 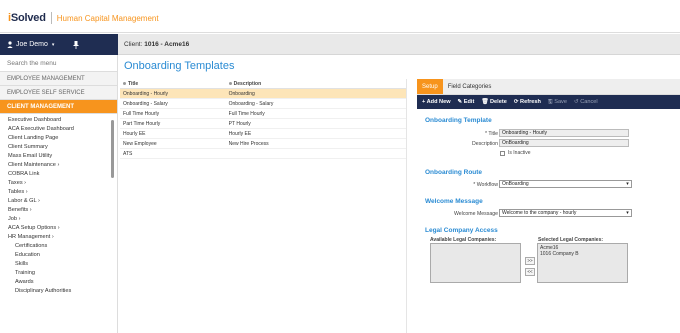 What do you see at coordinates (530, 261) in the screenshot?
I see `move-right-button: >>` at bounding box center [530, 261].